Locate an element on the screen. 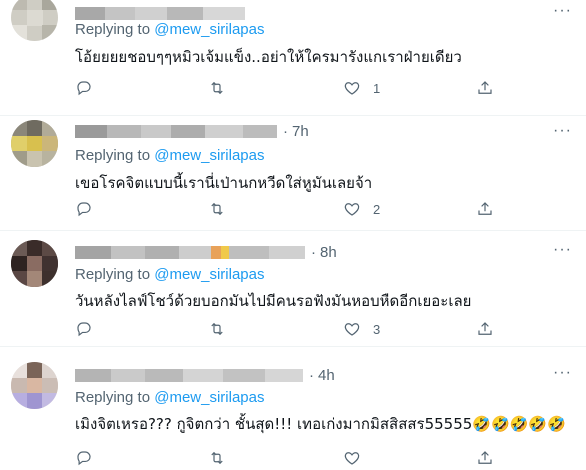 The image size is (586, 470). like-button: 3 is located at coordinates (361, 329).